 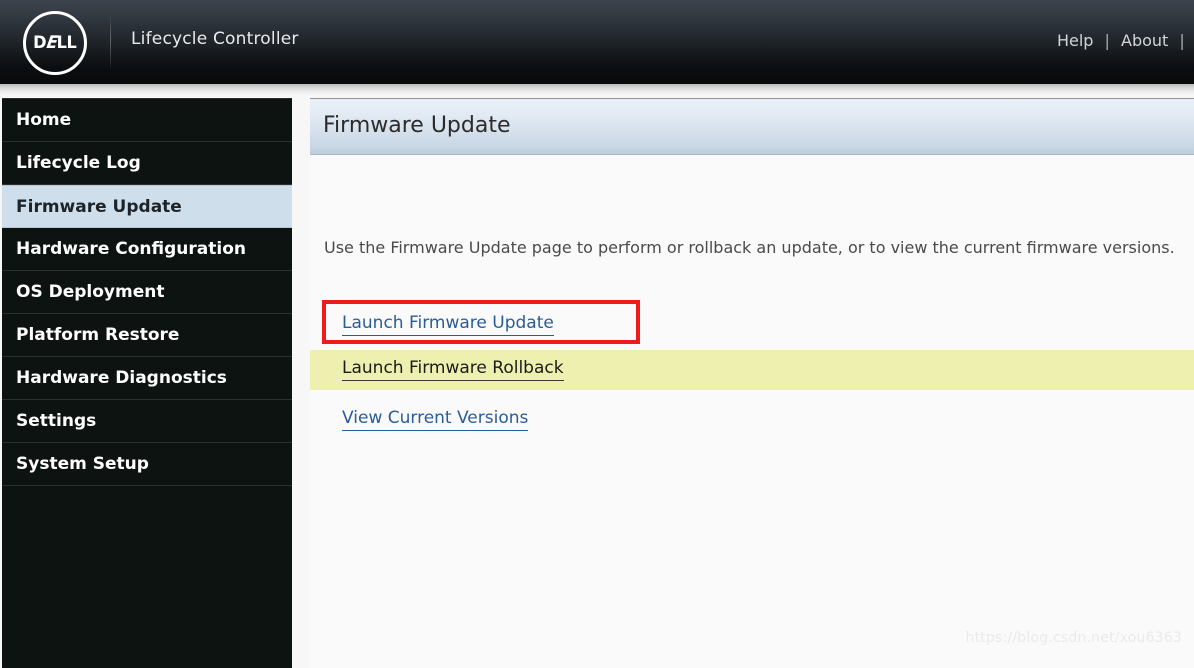 What do you see at coordinates (597, 89) in the screenshot?
I see `header-shadow` at bounding box center [597, 89].